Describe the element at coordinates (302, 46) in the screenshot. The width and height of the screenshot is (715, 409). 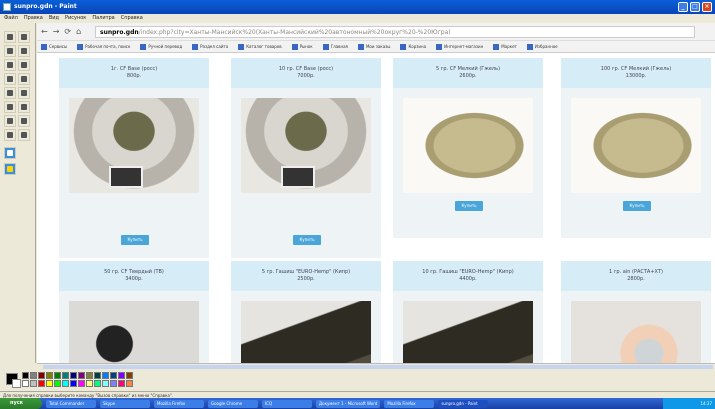
I see `bookmark-item: Рынок` at that location.